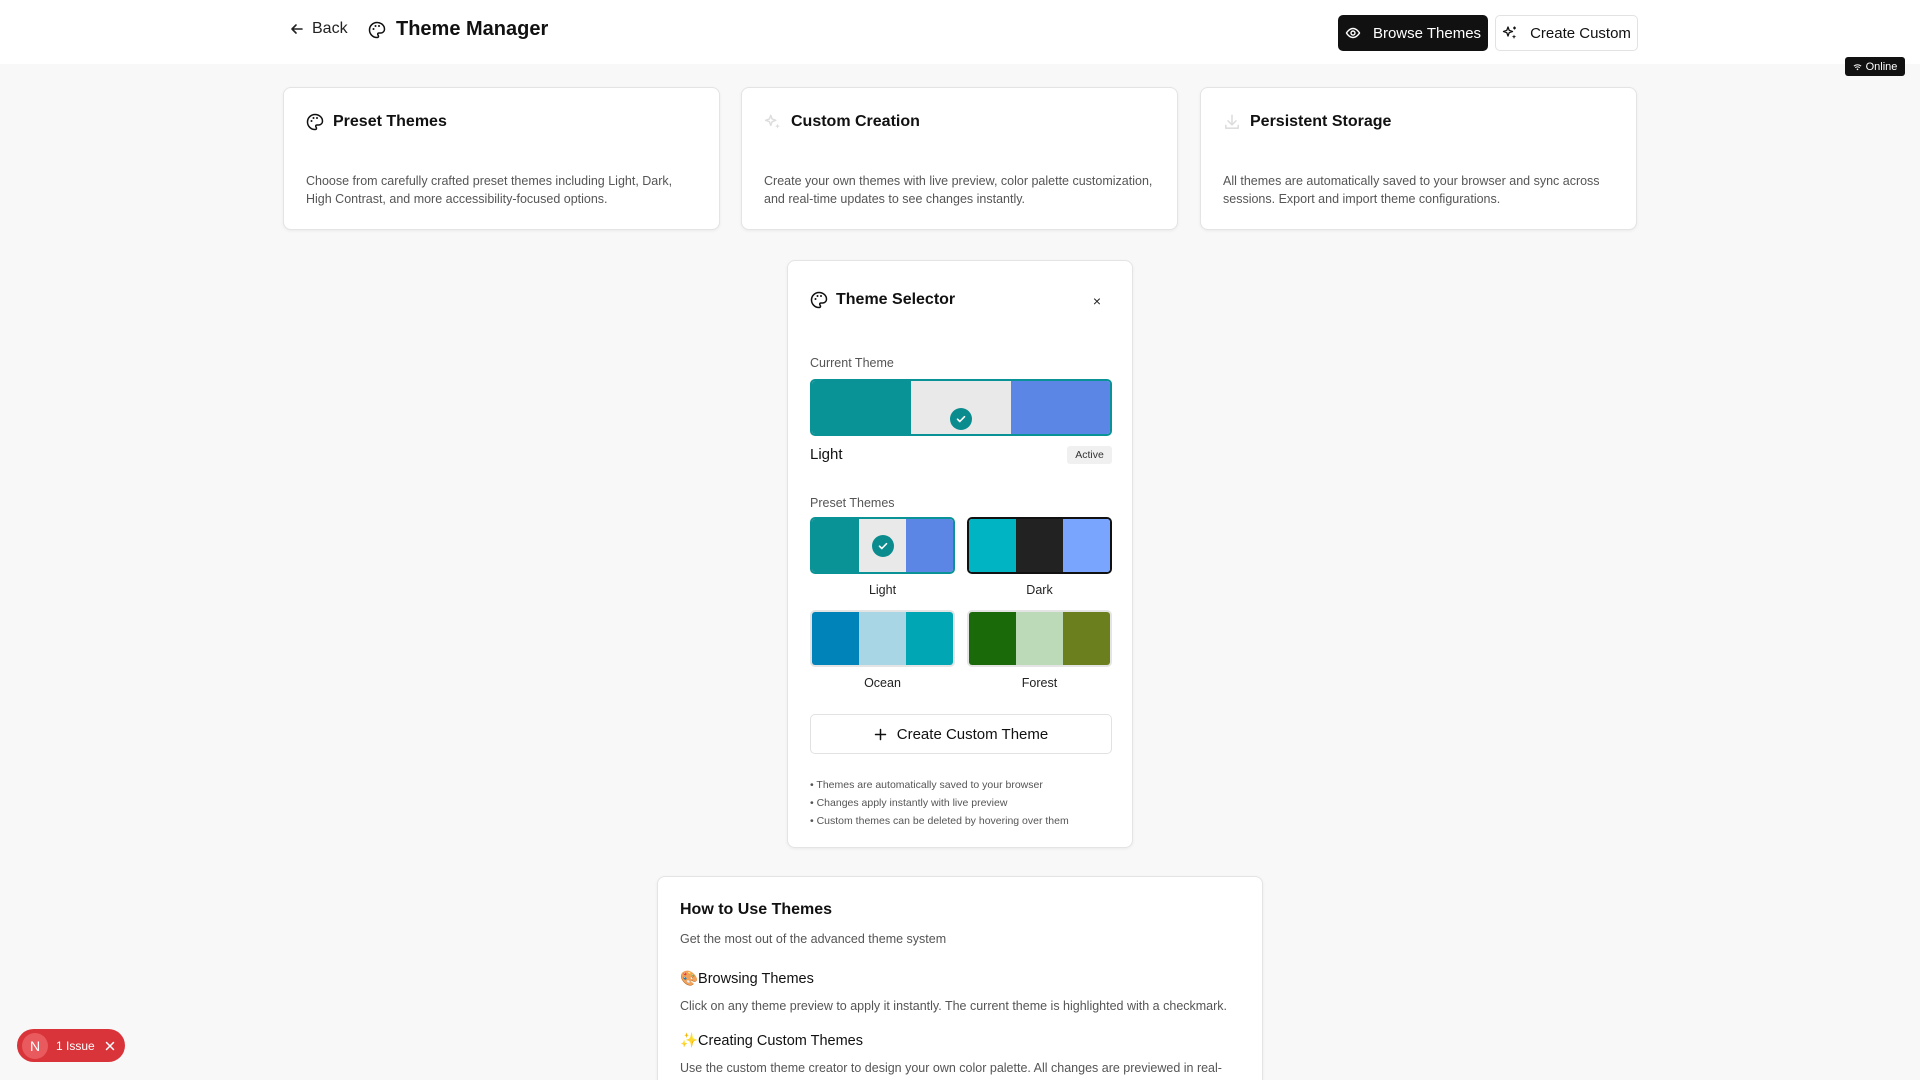  Describe the element at coordinates (35, 1045) in the screenshot. I see `issue-avatar: N` at that location.